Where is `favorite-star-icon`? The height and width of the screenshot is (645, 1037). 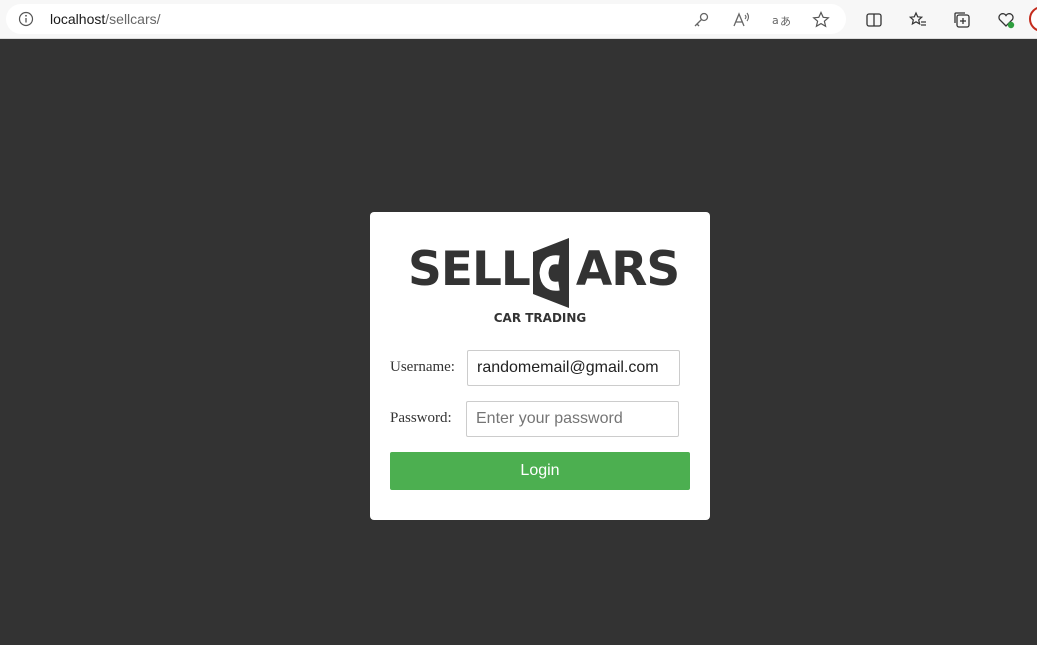 favorite-star-icon is located at coordinates (821, 20).